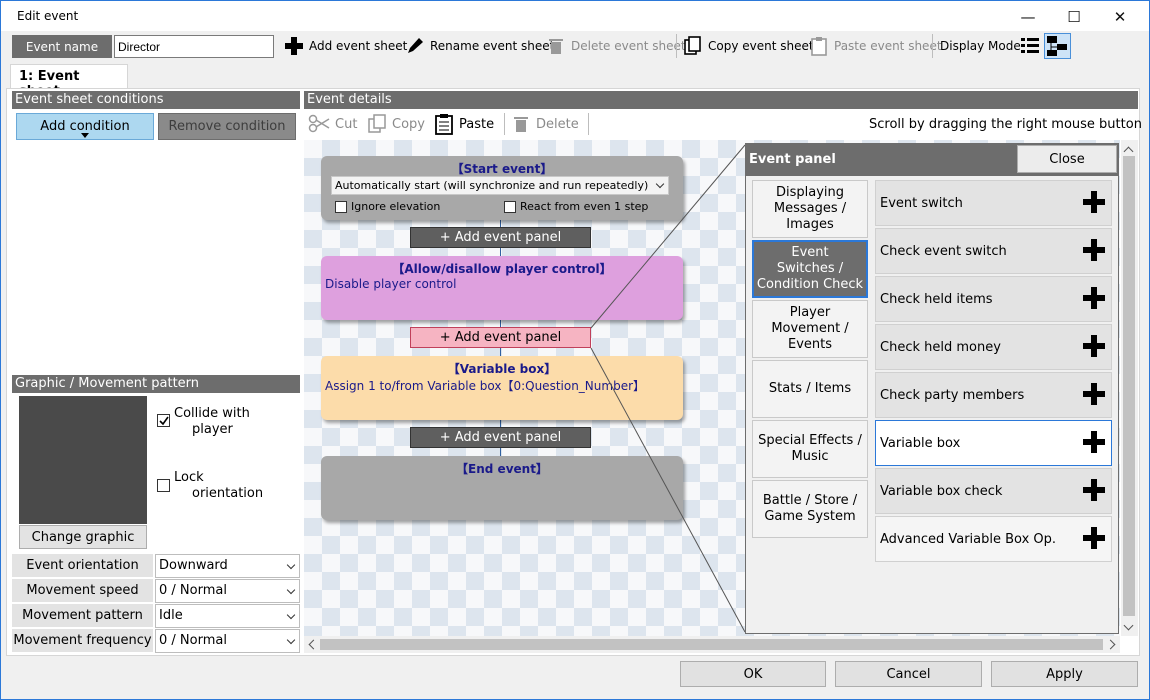 The width and height of the screenshot is (1150, 700). I want to click on minimize-button: —, so click(1028, 16).